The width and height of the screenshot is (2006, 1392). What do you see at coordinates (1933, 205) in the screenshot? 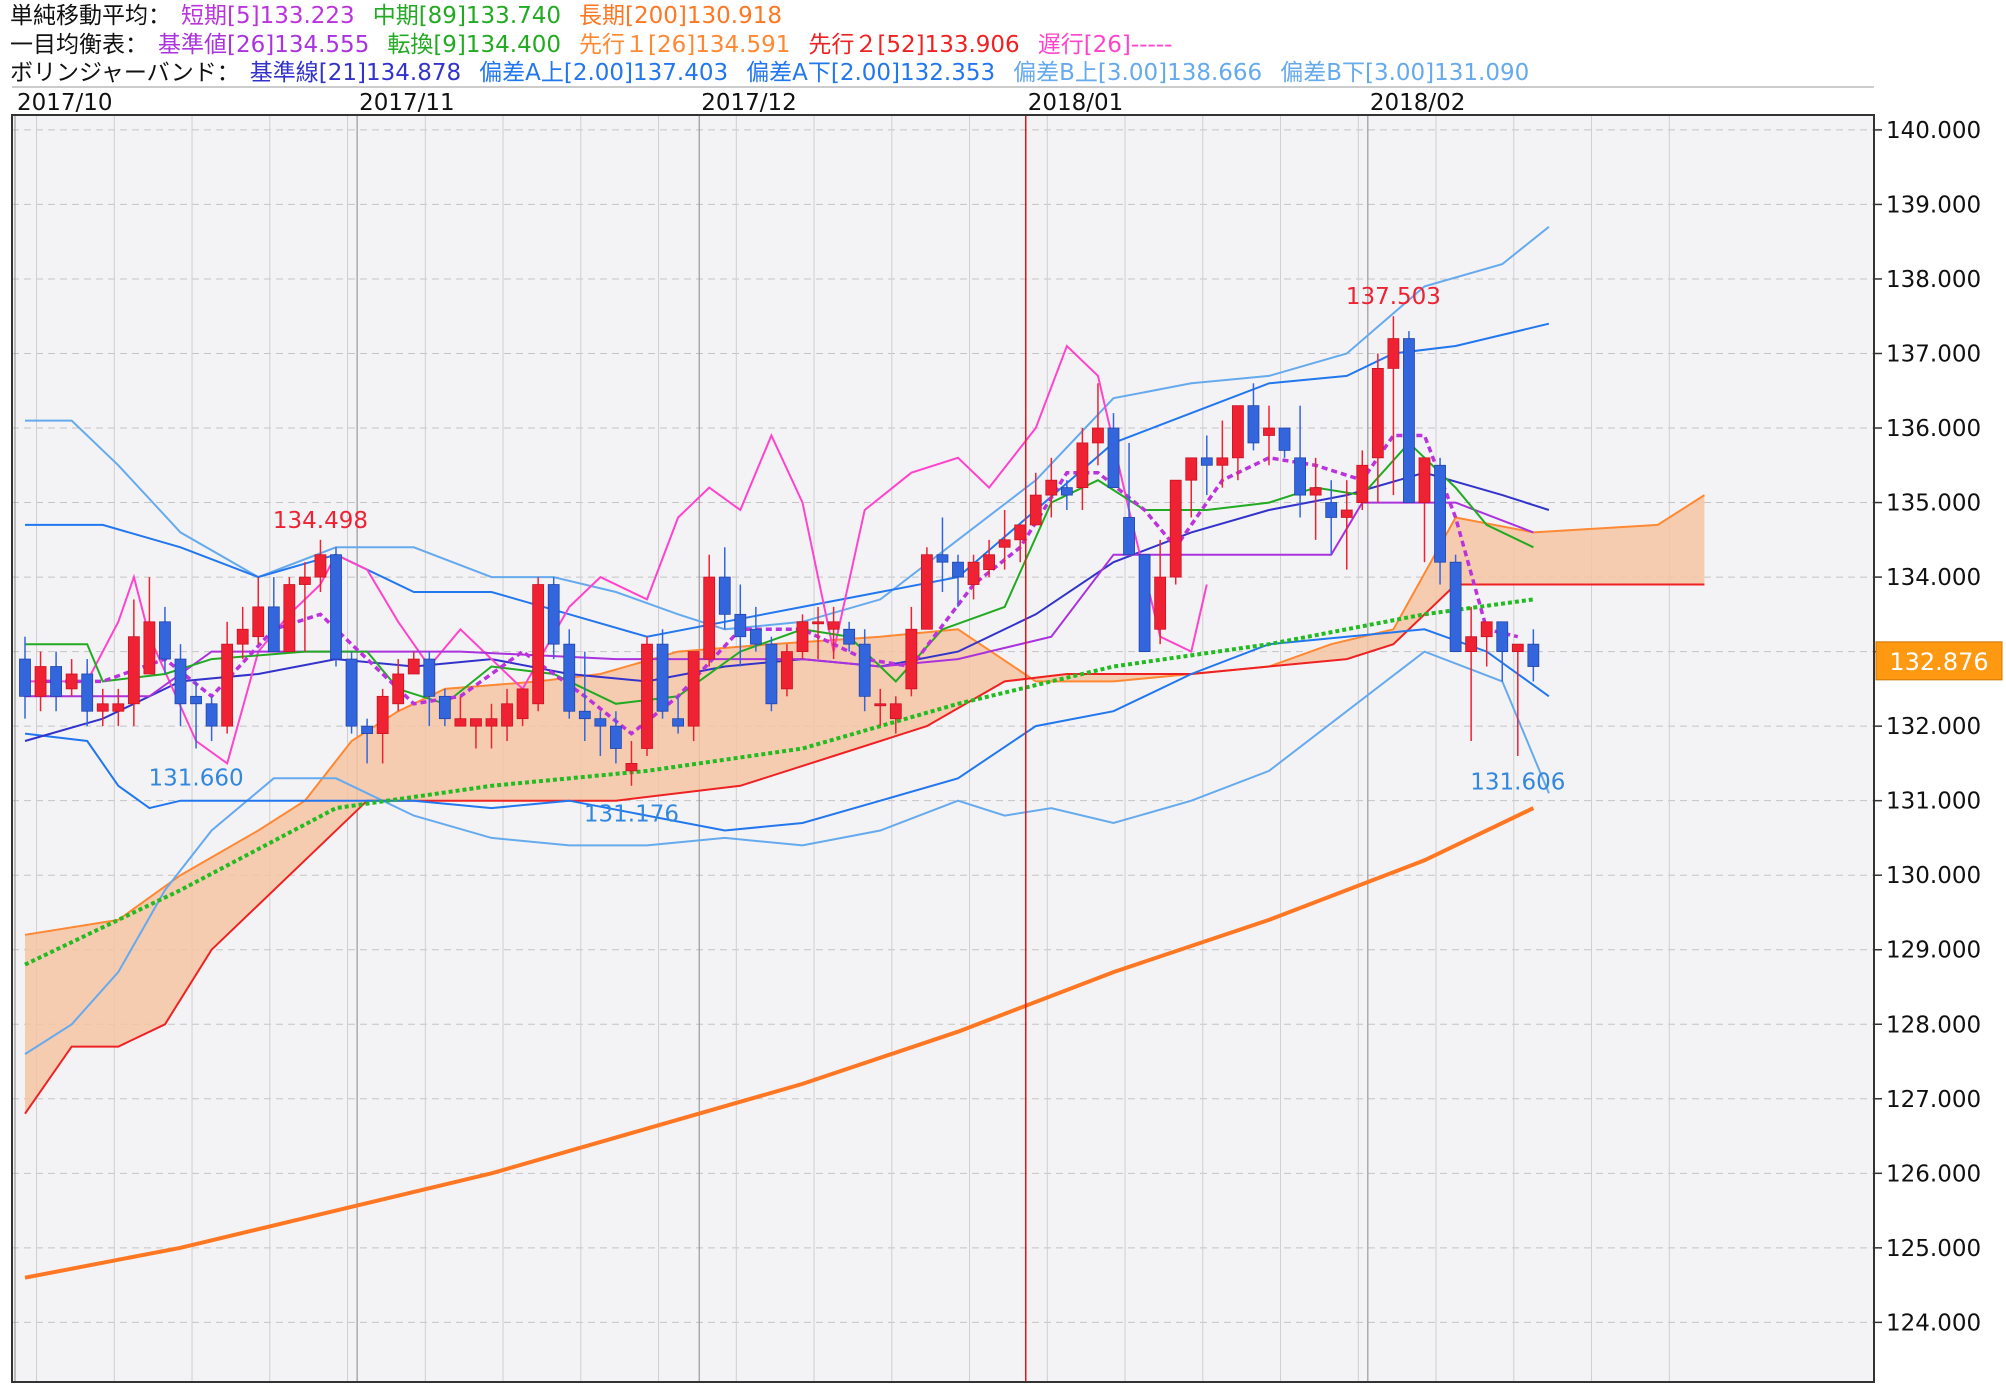
I see `y-tick-label: 139.000` at bounding box center [1933, 205].